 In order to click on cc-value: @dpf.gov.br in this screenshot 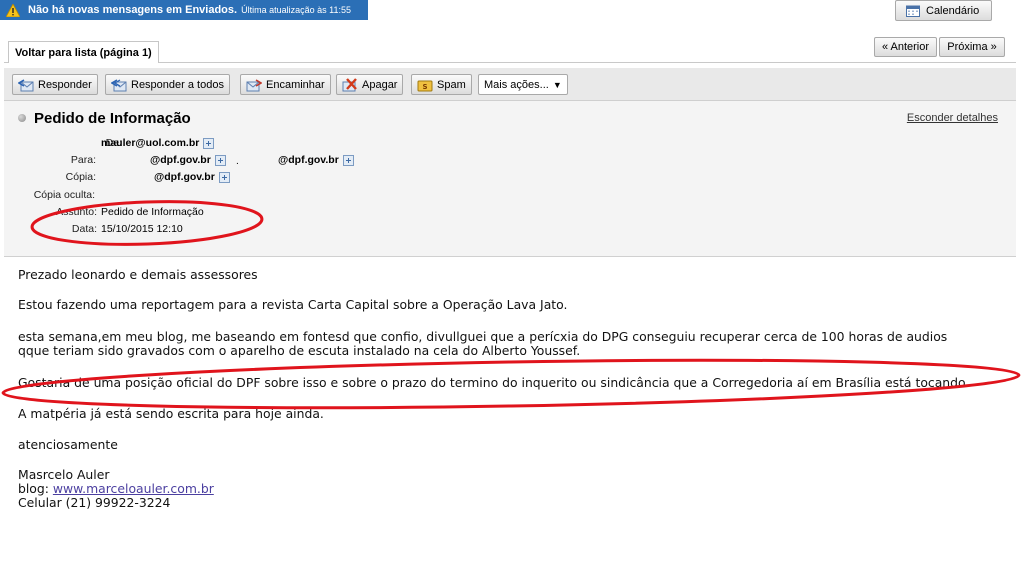, I will do `click(192, 177)`.